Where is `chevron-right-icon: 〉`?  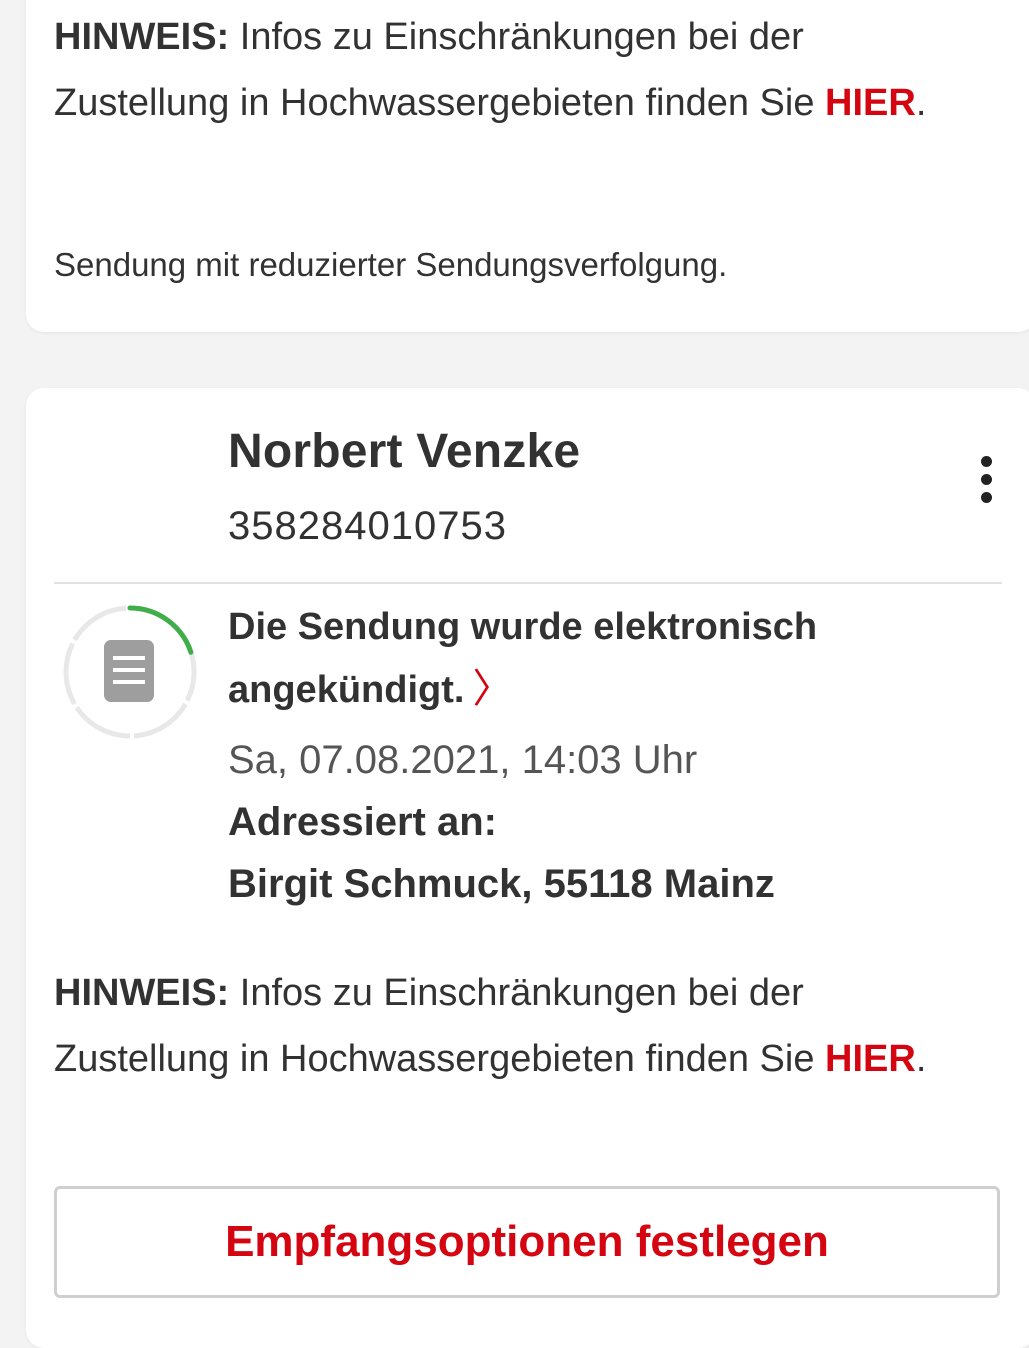
chevron-right-icon: 〉 is located at coordinates (492, 689).